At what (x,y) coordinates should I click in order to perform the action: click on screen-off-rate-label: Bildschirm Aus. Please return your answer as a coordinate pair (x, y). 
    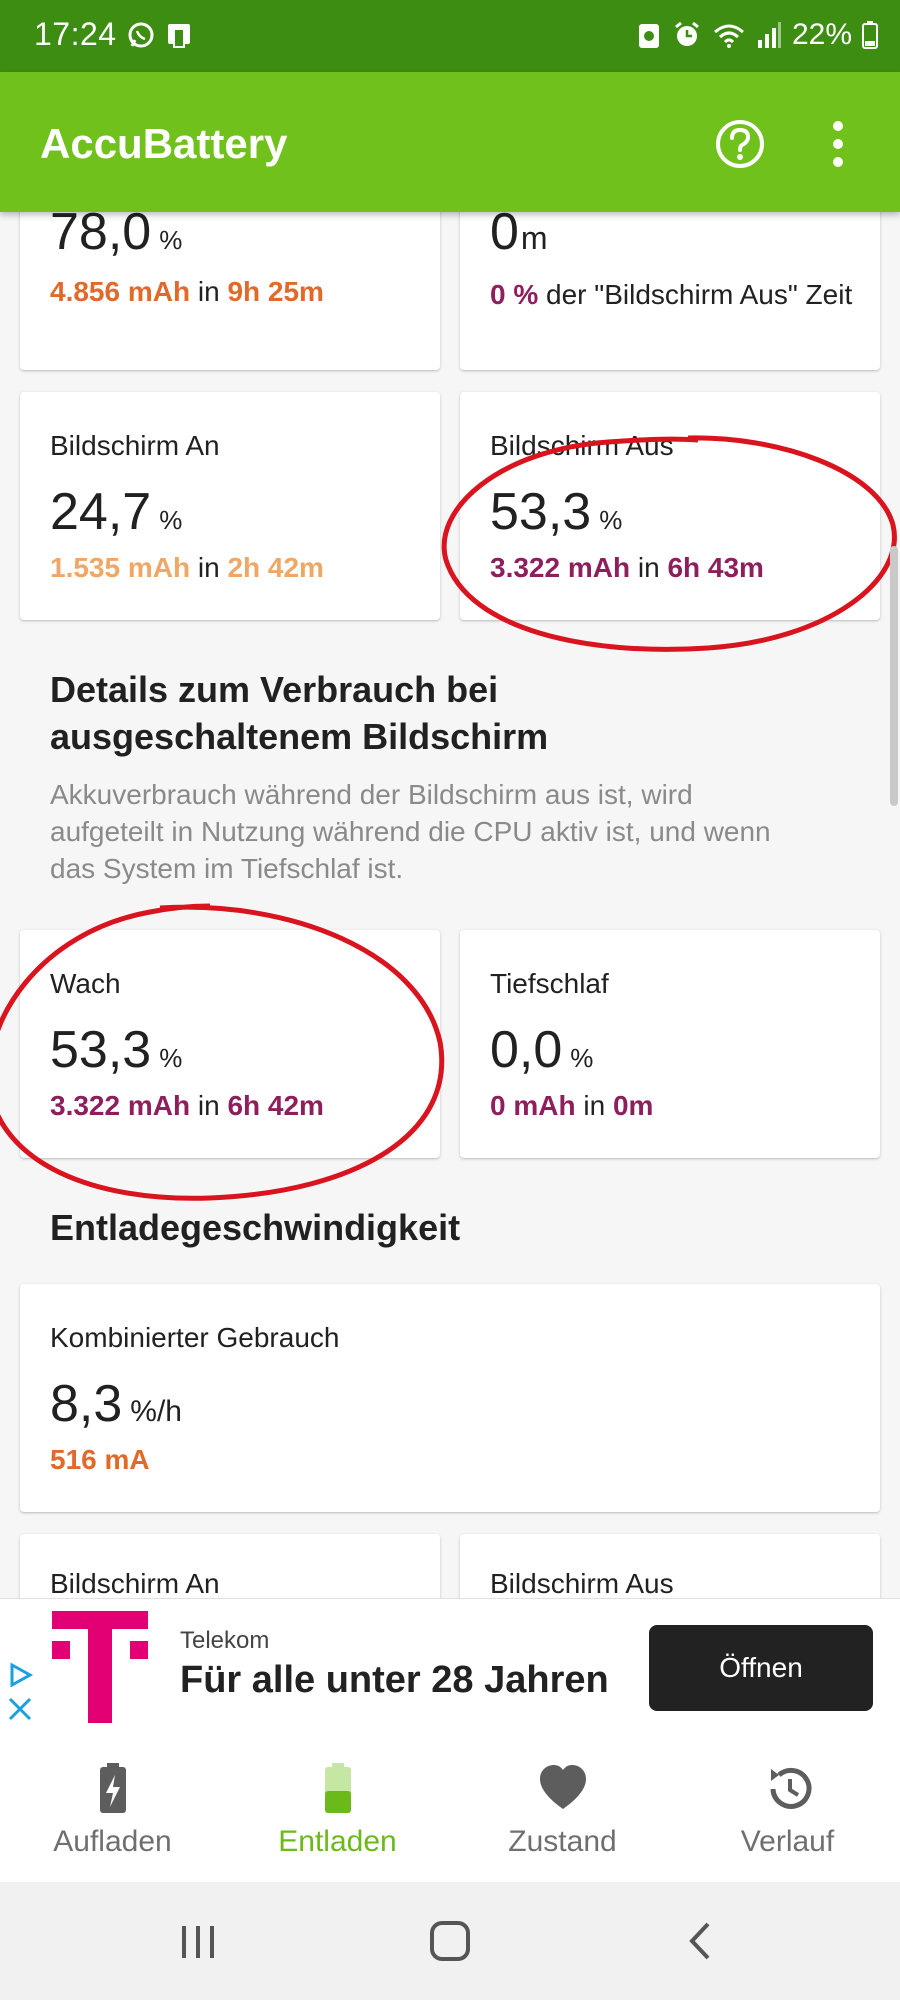
    Looking at the image, I should click on (582, 1583).